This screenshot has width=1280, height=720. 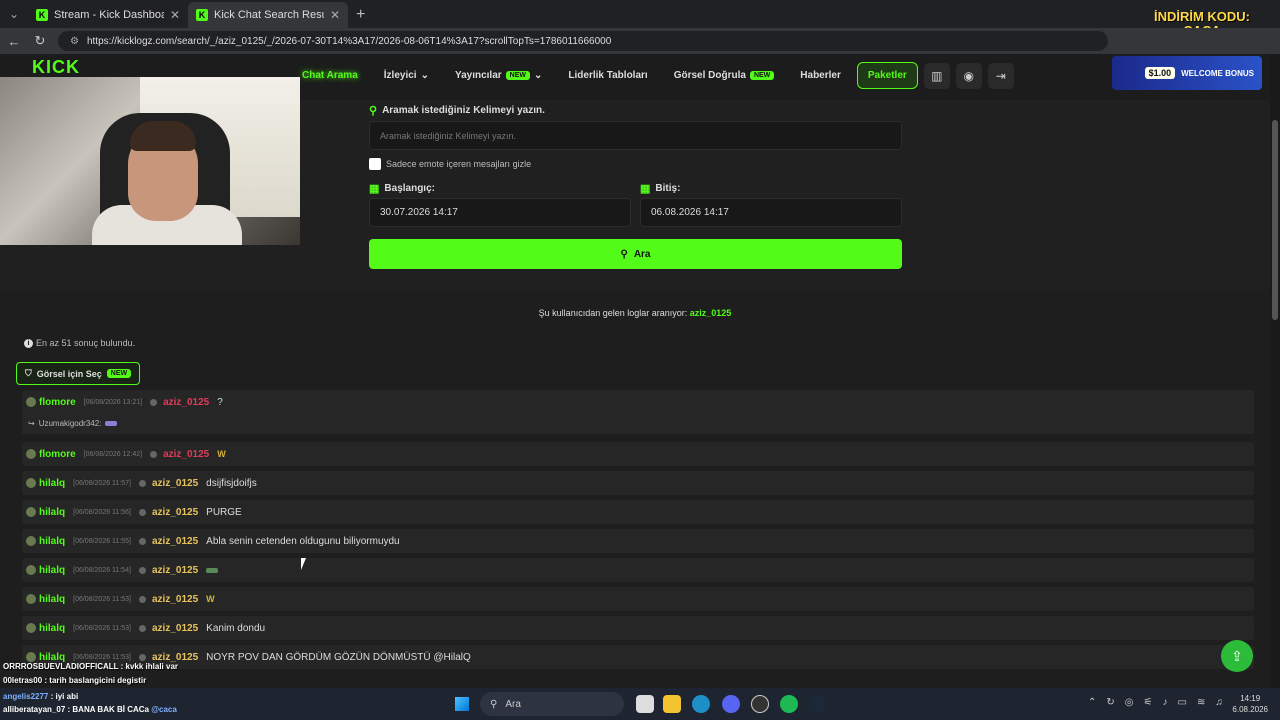 What do you see at coordinates (463, 110) in the screenshot?
I see `keyword-label-text: Aramak istediğiniz Kelimeyi yazın.` at bounding box center [463, 110].